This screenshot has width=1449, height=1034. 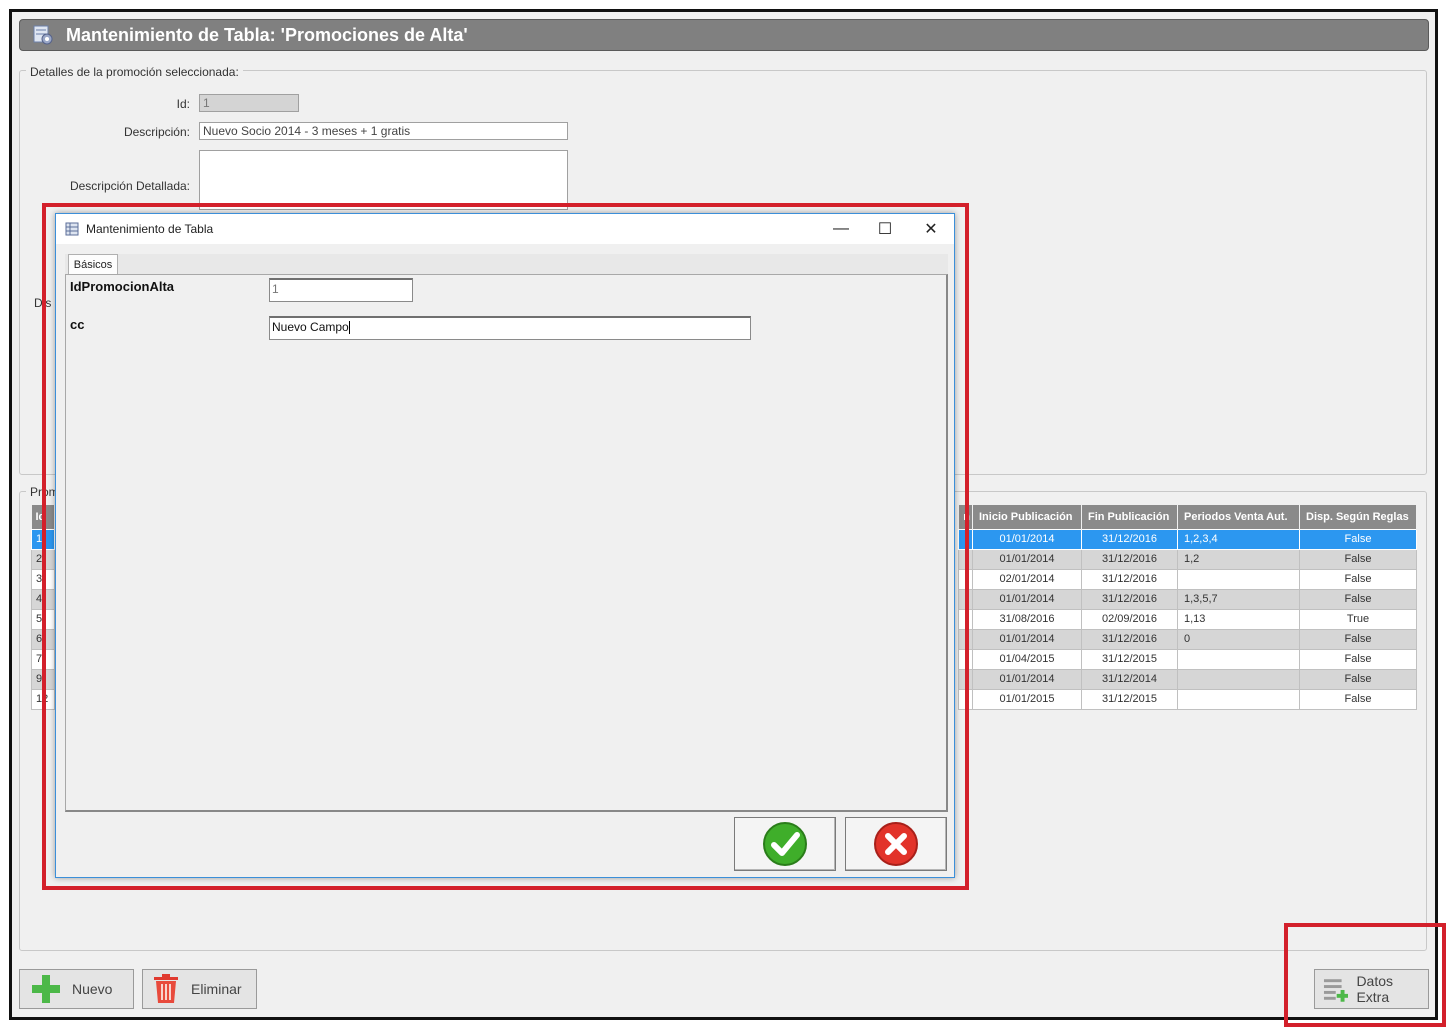 I want to click on id-field: 1, so click(x=249, y=103).